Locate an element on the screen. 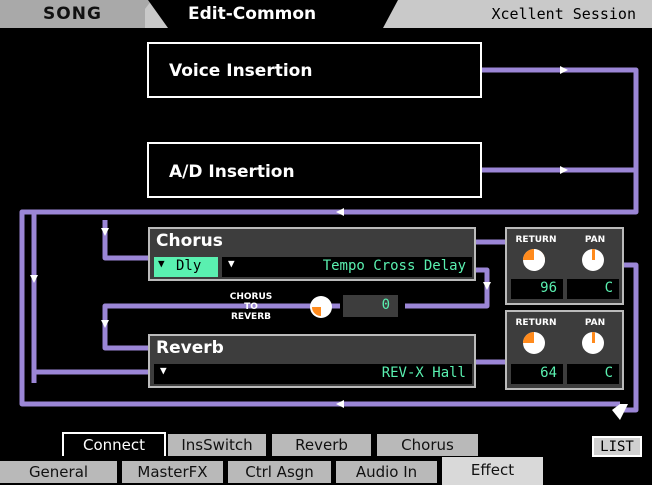  tab-ctrl-asgn: Ctrl Asgn is located at coordinates (281, 472).